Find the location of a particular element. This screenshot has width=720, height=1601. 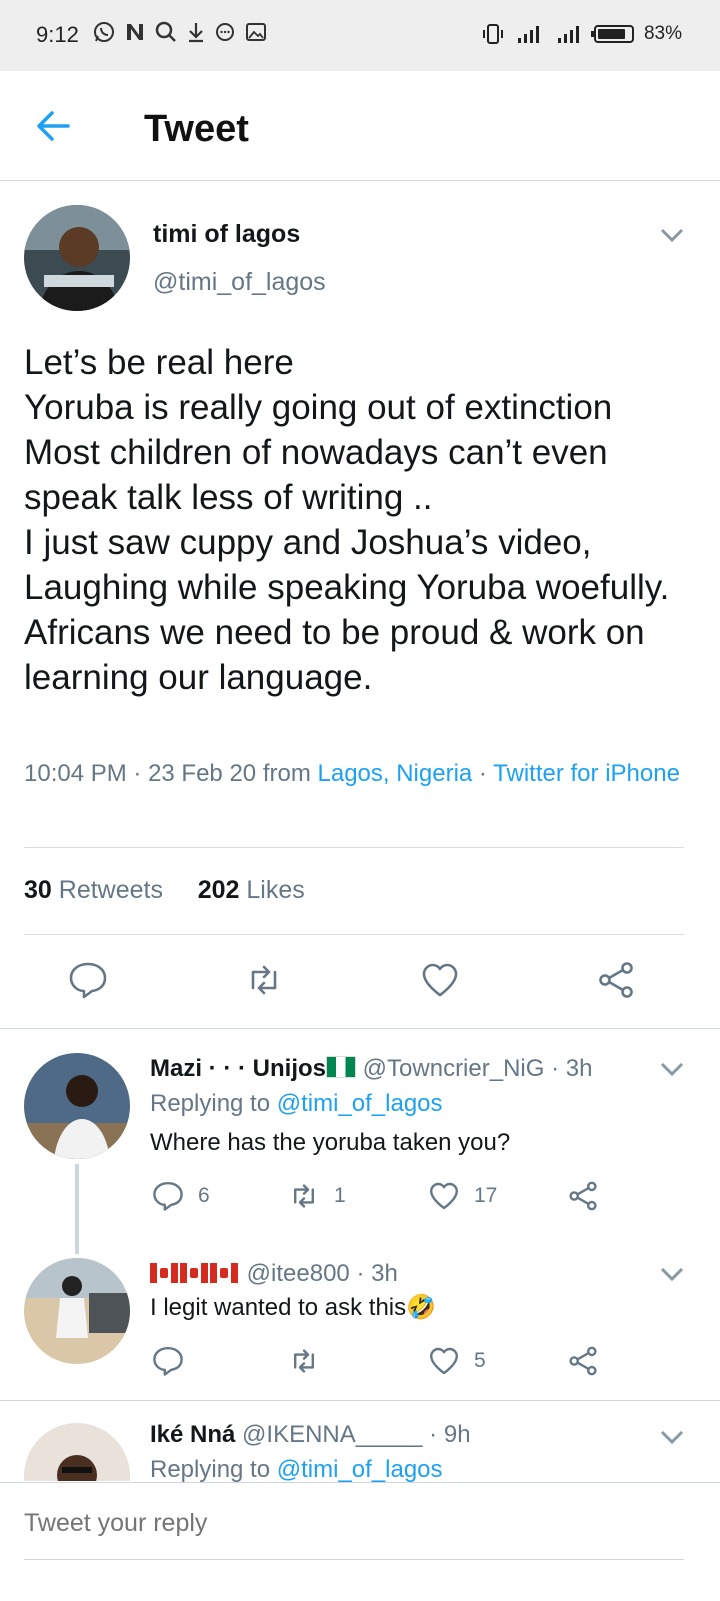

retweet-count: 1 is located at coordinates (340, 1195).